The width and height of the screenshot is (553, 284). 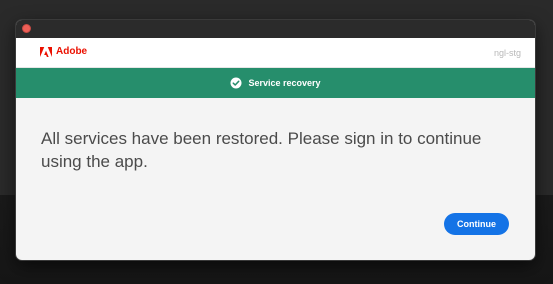 I want to click on adobe-logo-icon, so click(x=46, y=51).